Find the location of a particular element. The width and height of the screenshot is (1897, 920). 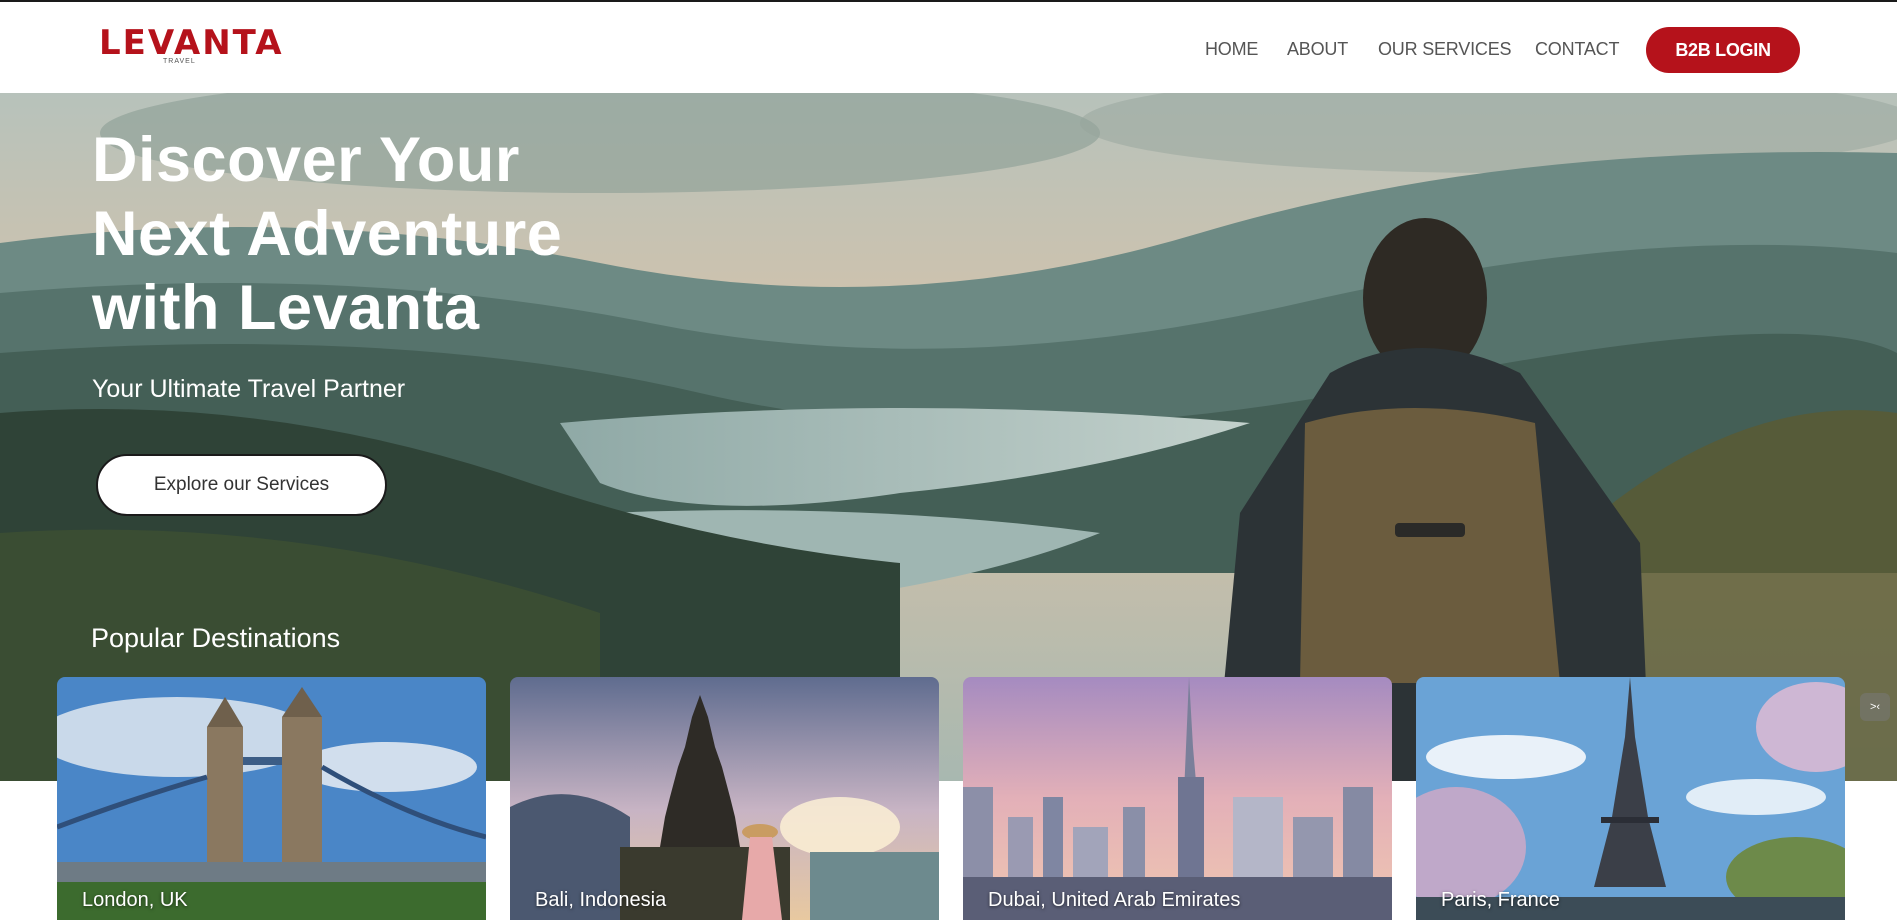

nav-our-services: OUR SERVICES is located at coordinates (1445, 49).